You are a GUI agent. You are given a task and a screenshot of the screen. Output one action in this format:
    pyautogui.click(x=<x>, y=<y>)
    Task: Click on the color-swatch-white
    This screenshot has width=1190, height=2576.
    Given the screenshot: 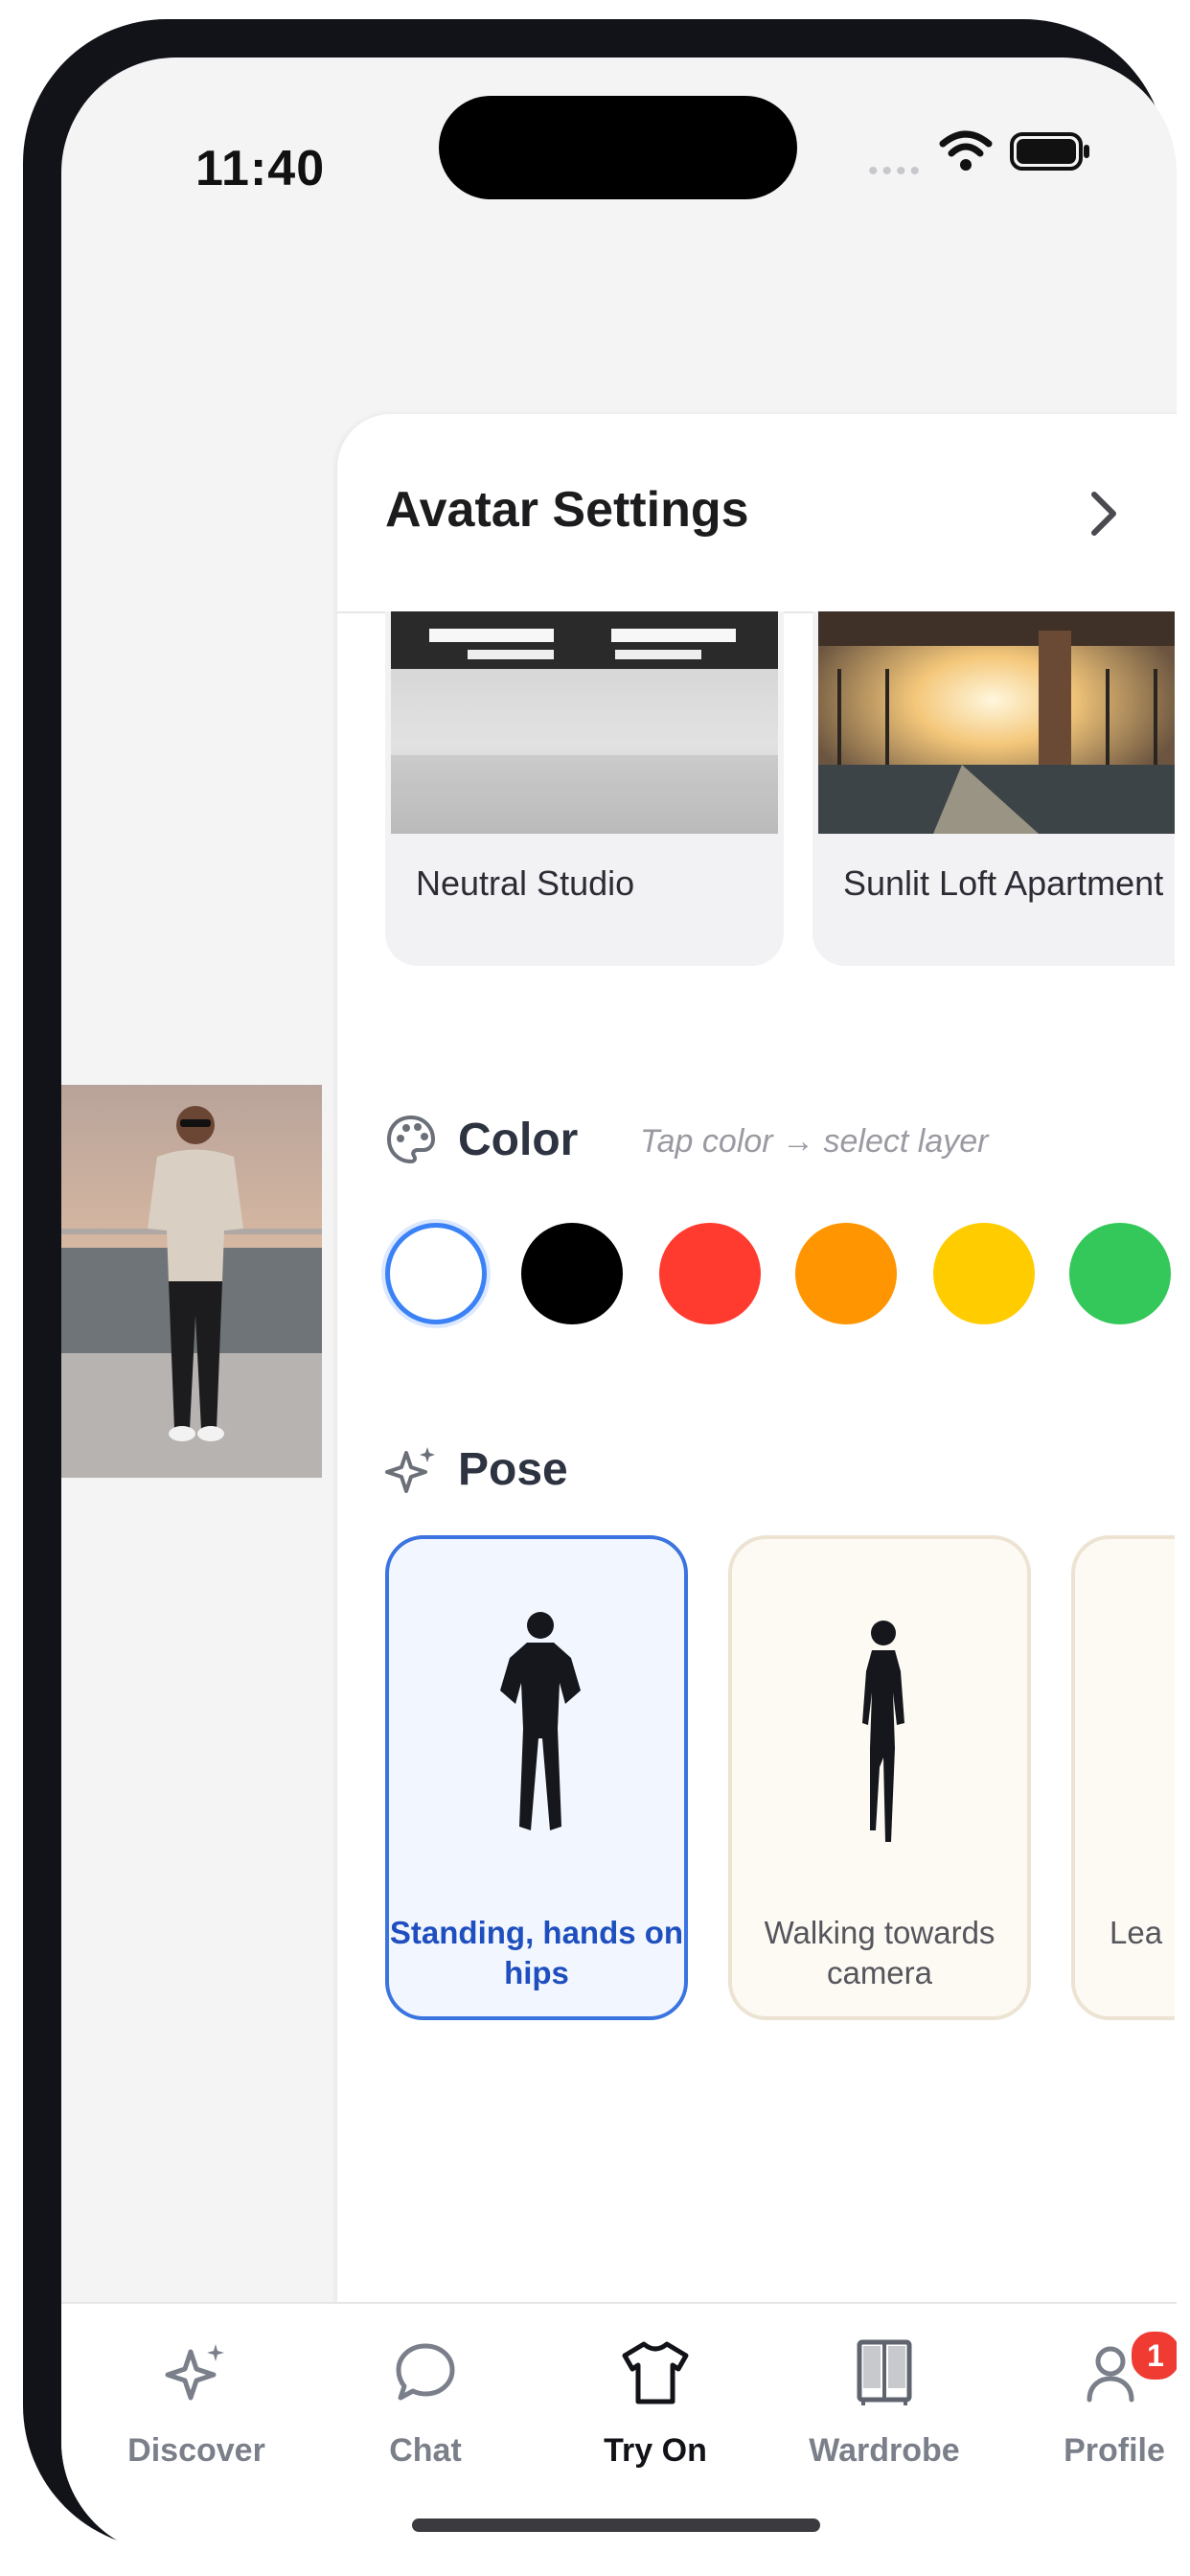 What is the action you would take?
    pyautogui.click(x=436, y=1273)
    